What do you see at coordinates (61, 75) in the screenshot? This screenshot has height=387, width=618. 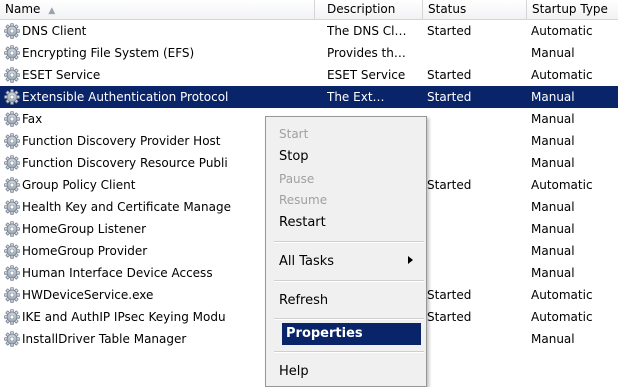 I see `service-name: ESET Service` at bounding box center [61, 75].